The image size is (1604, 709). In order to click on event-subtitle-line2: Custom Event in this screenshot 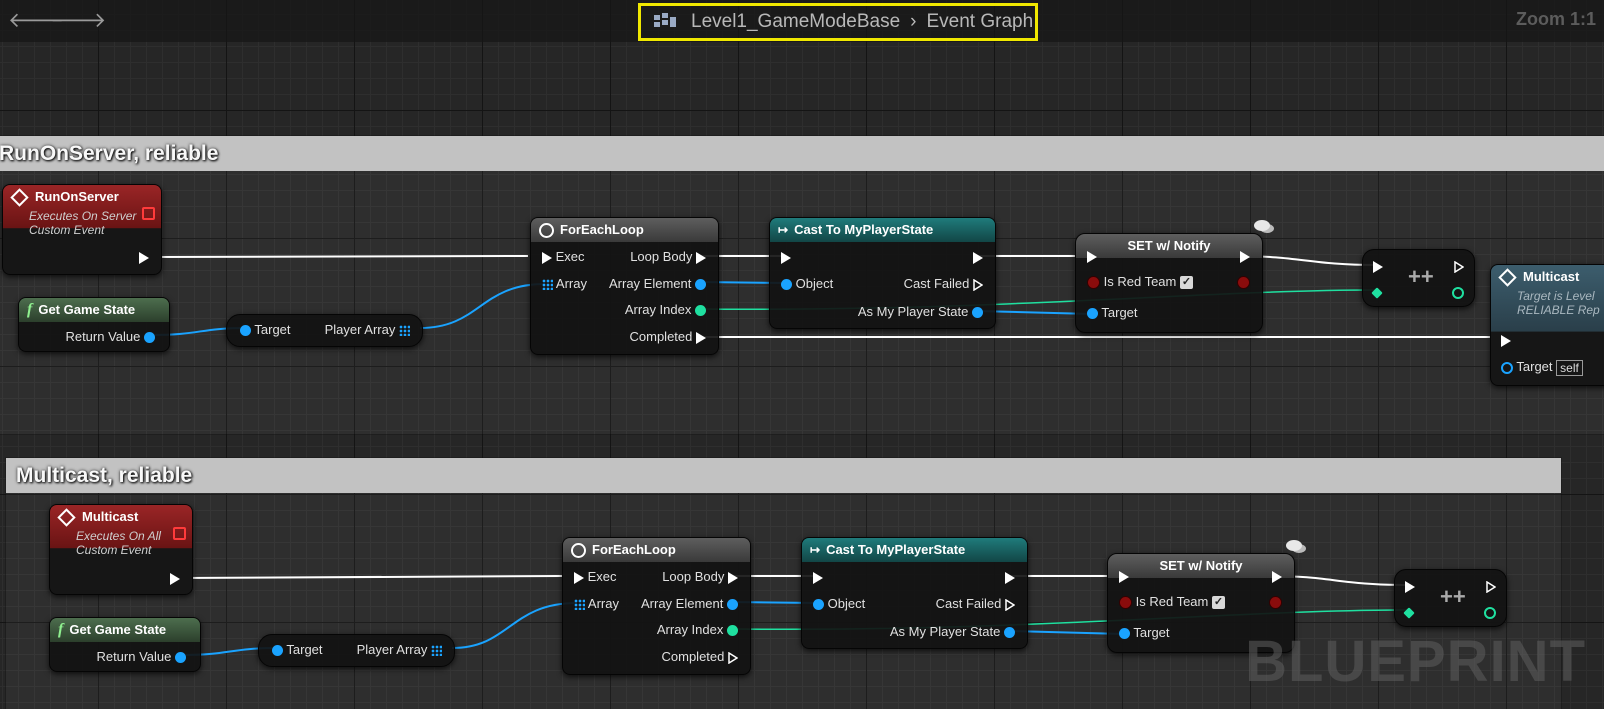, I will do `click(114, 550)`.